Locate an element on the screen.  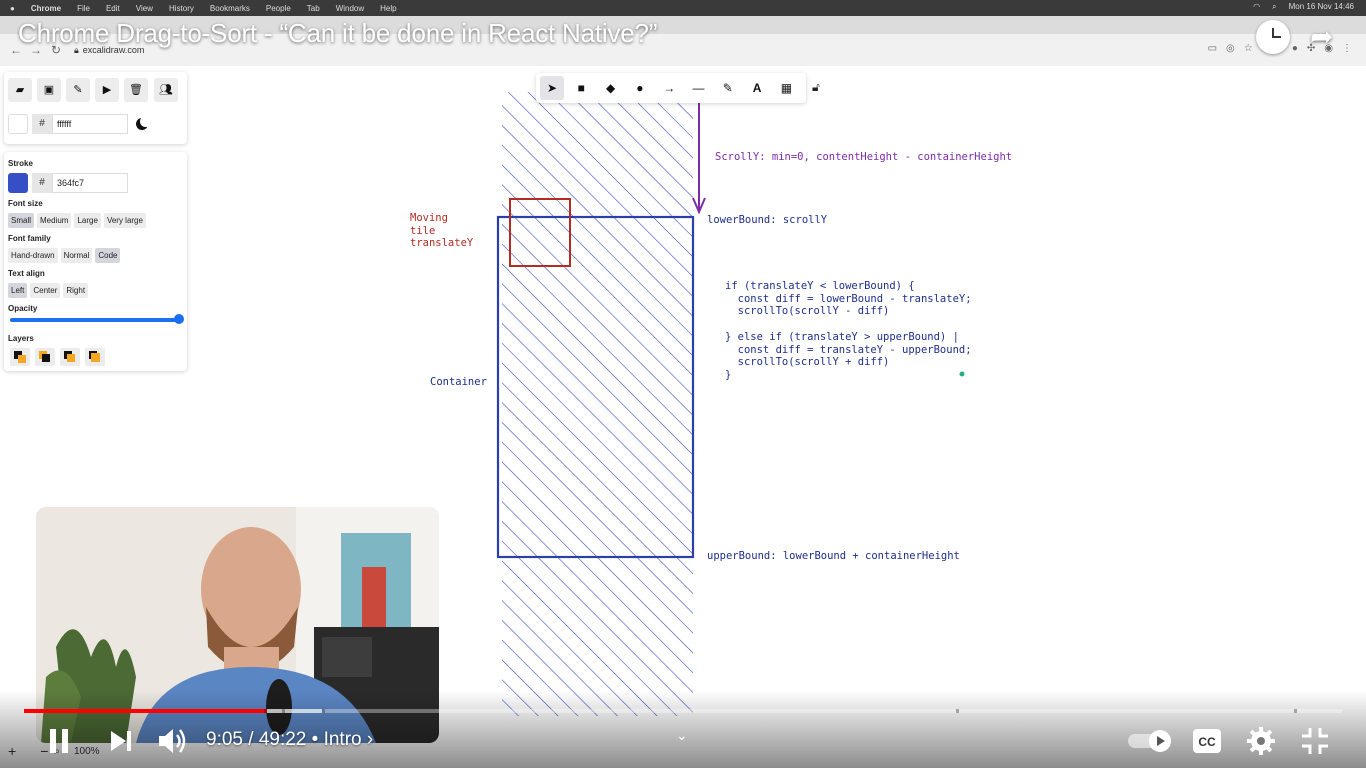
canvas-bg-swatch is located at coordinates (18, 124).